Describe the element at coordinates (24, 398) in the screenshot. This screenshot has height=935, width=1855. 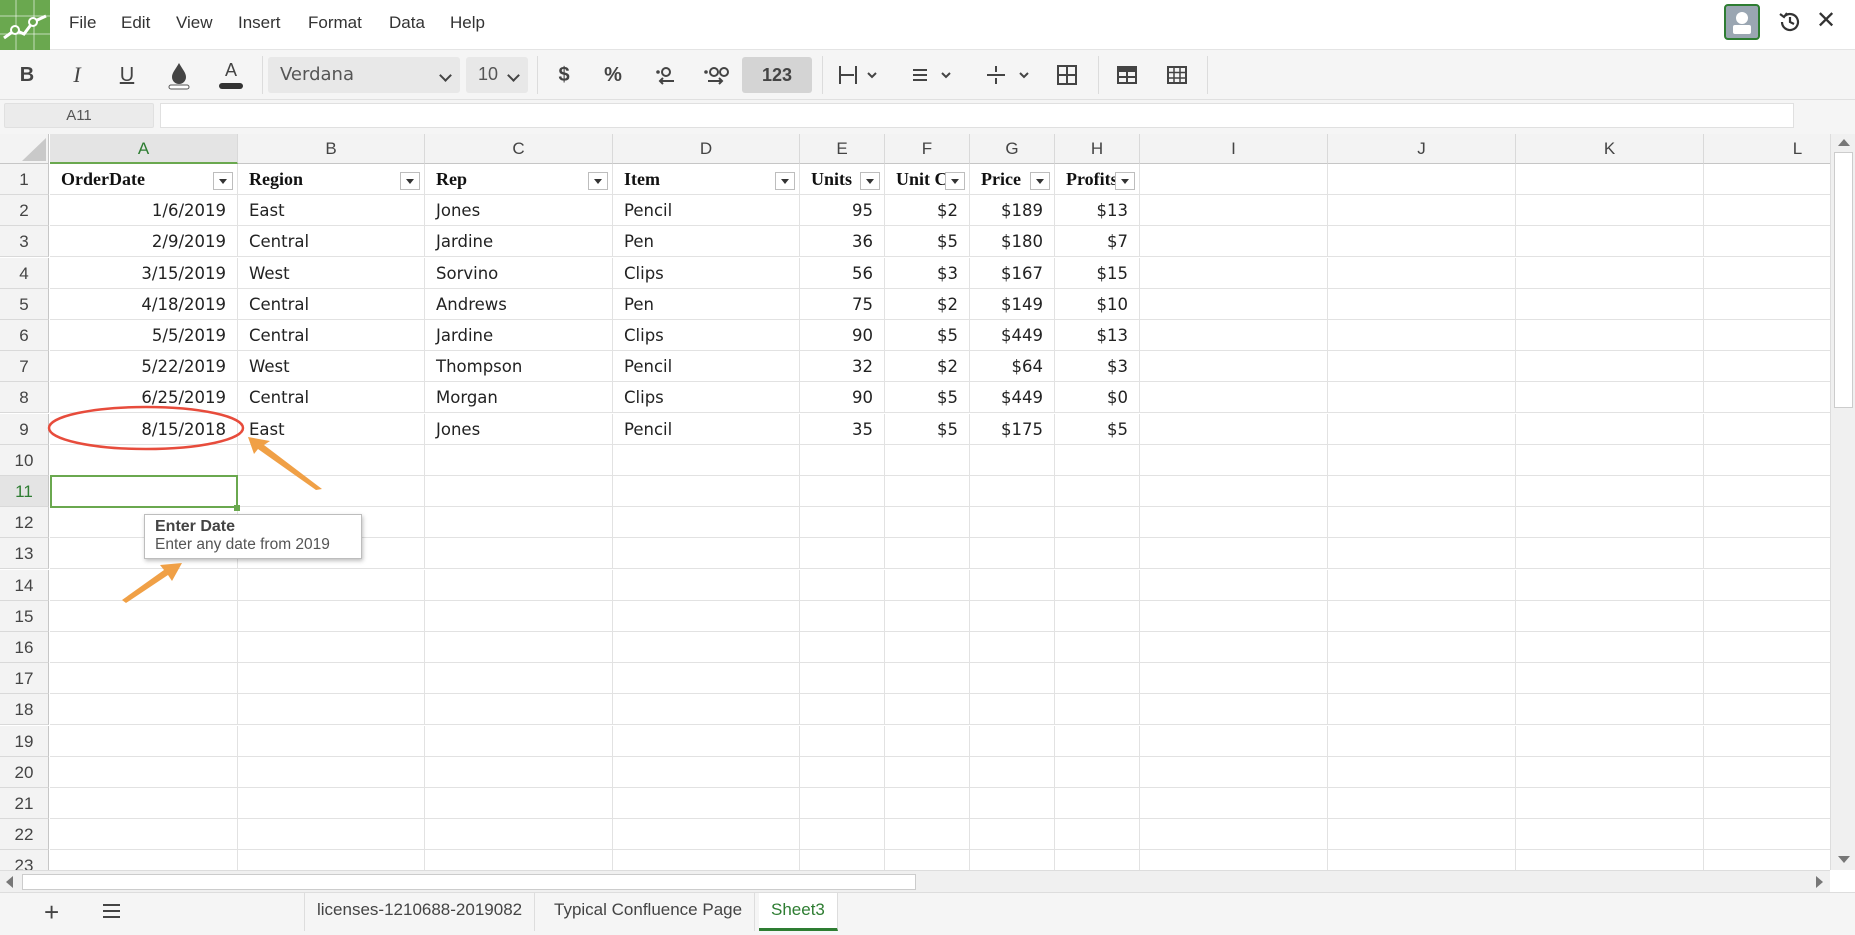
I see `row-header-8: 8` at that location.